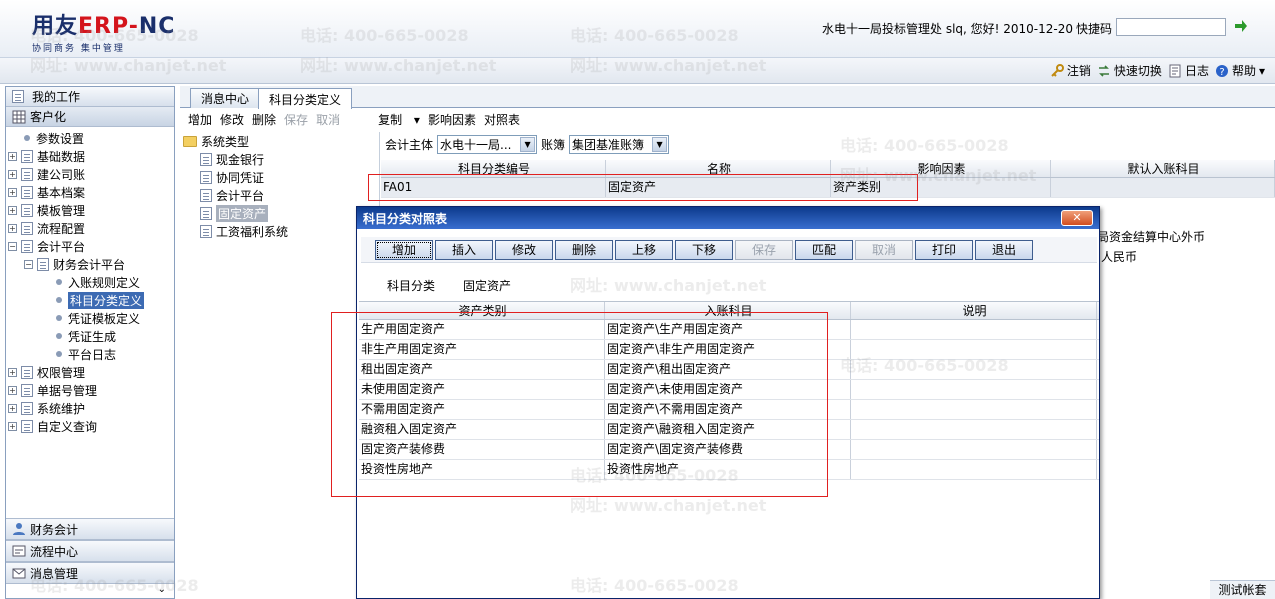 The height and width of the screenshot is (599, 1275). What do you see at coordinates (524, 249) in the screenshot?
I see `dialog-modify-button: 修改` at bounding box center [524, 249].